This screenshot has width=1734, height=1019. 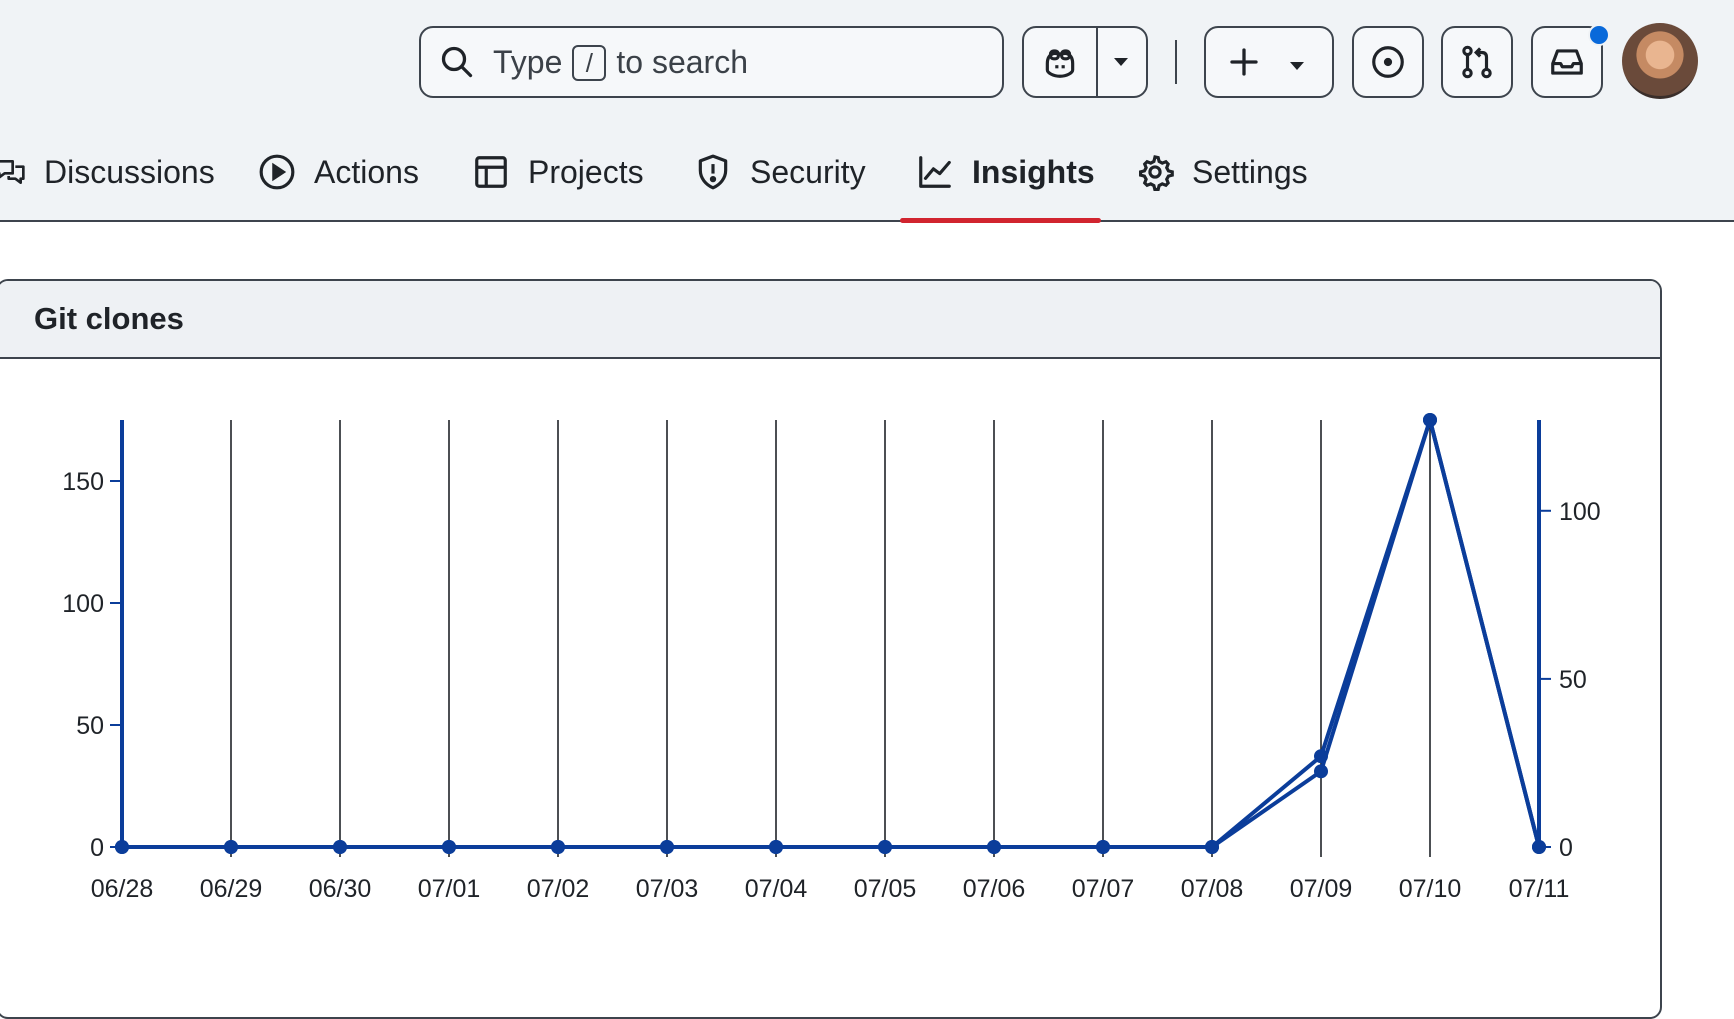 I want to click on issues-icon, so click(x=1388, y=62).